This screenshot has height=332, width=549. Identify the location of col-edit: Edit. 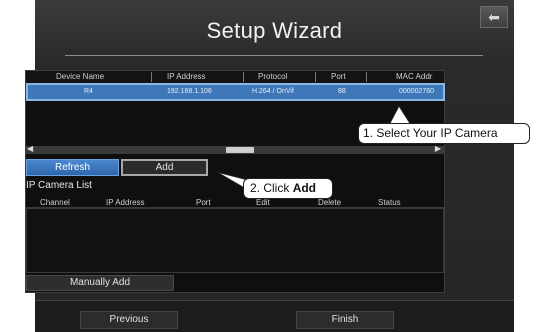
(263, 202).